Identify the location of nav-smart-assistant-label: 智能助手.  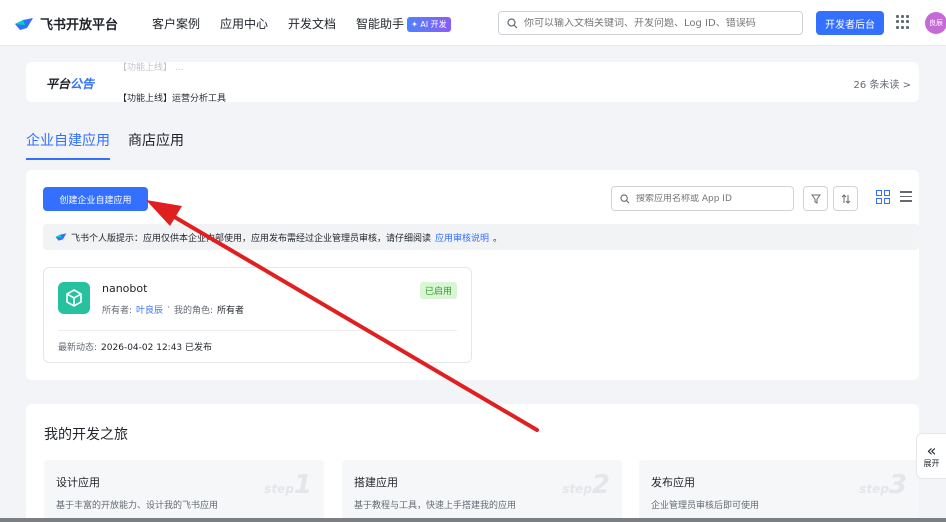
(380, 24).